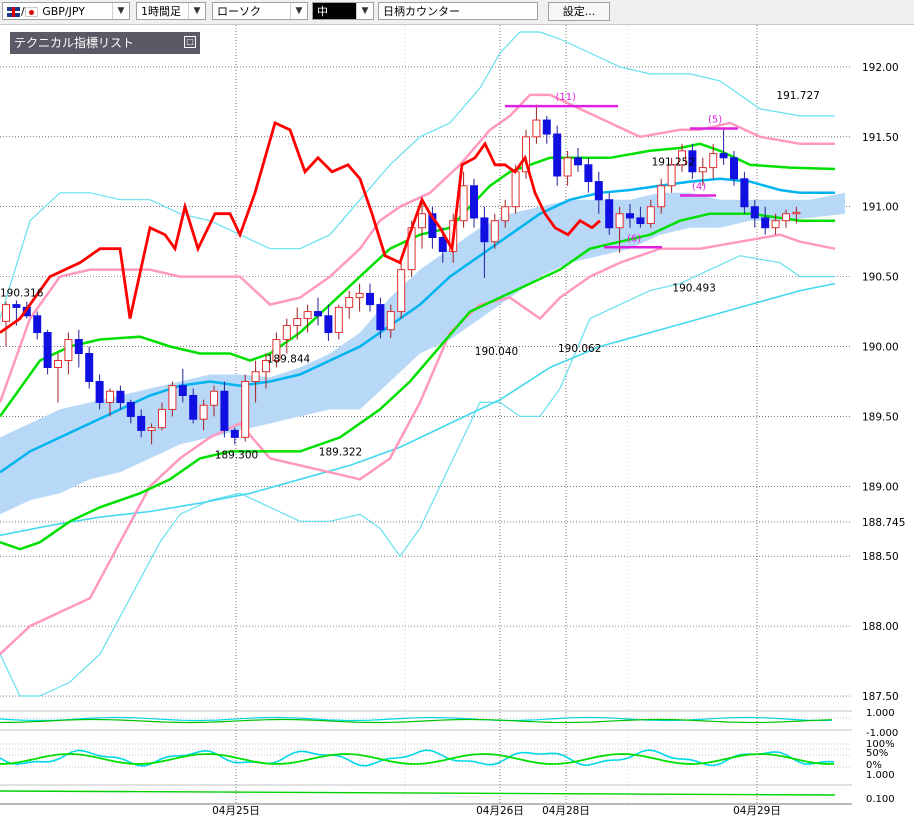 This screenshot has width=914, height=816. I want to click on price-label: 189.844, so click(289, 359).